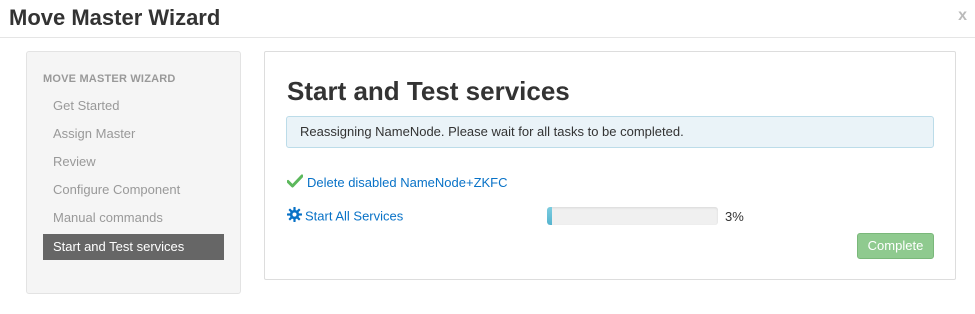 The height and width of the screenshot is (314, 975). I want to click on task-link-delete-namenode: Delete disabled NameNode+ZKFC, so click(407, 182).